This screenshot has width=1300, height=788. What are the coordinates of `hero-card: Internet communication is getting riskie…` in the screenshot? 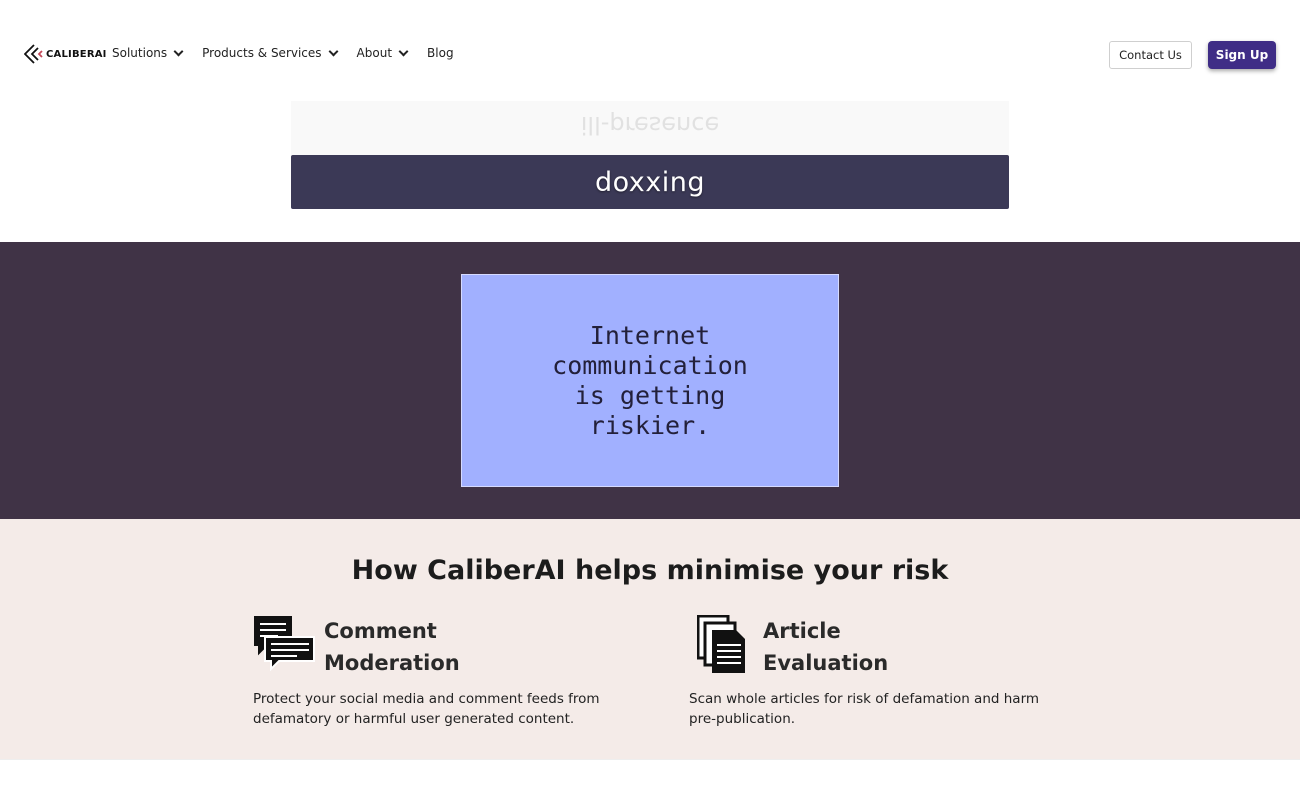 It's located at (650, 380).